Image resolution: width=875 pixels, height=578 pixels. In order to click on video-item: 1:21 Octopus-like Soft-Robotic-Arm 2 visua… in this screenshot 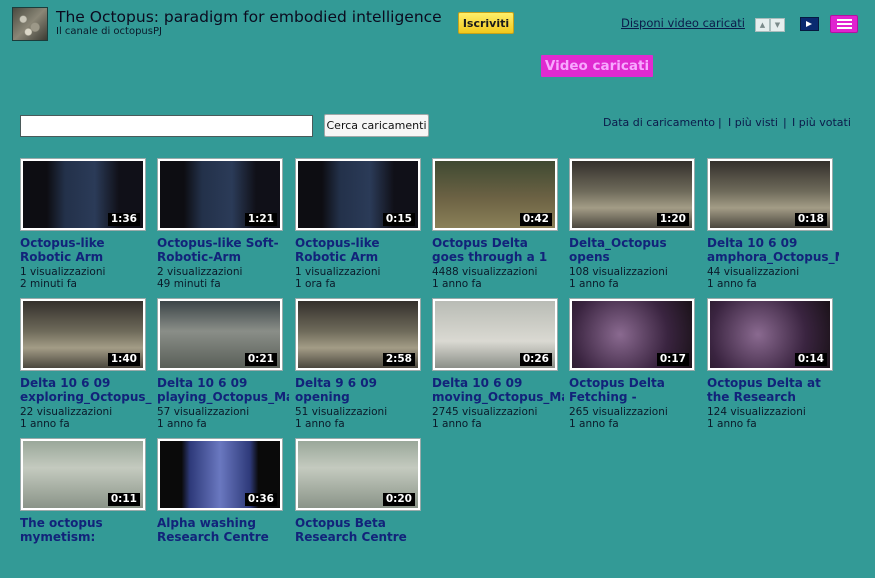, I will do `click(222, 228)`.